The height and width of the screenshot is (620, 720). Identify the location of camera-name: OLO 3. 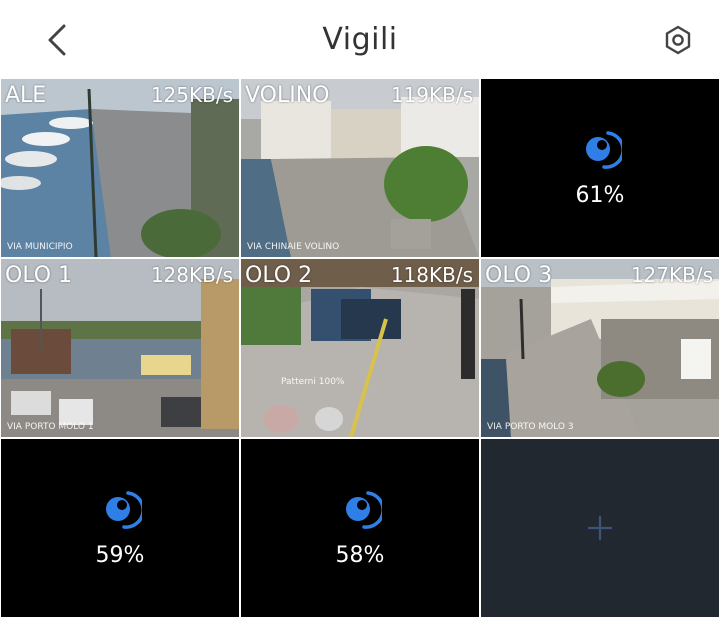
(519, 275).